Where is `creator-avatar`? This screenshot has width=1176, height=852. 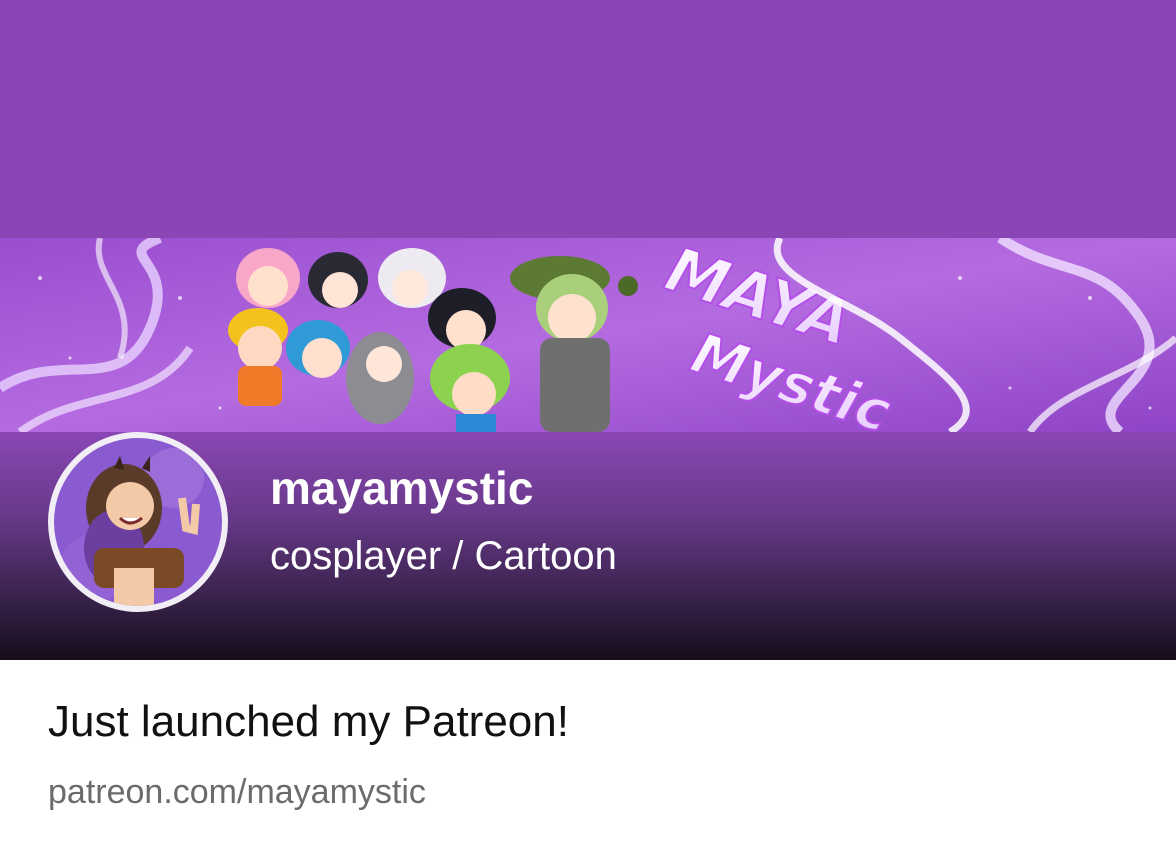 creator-avatar is located at coordinates (138, 522).